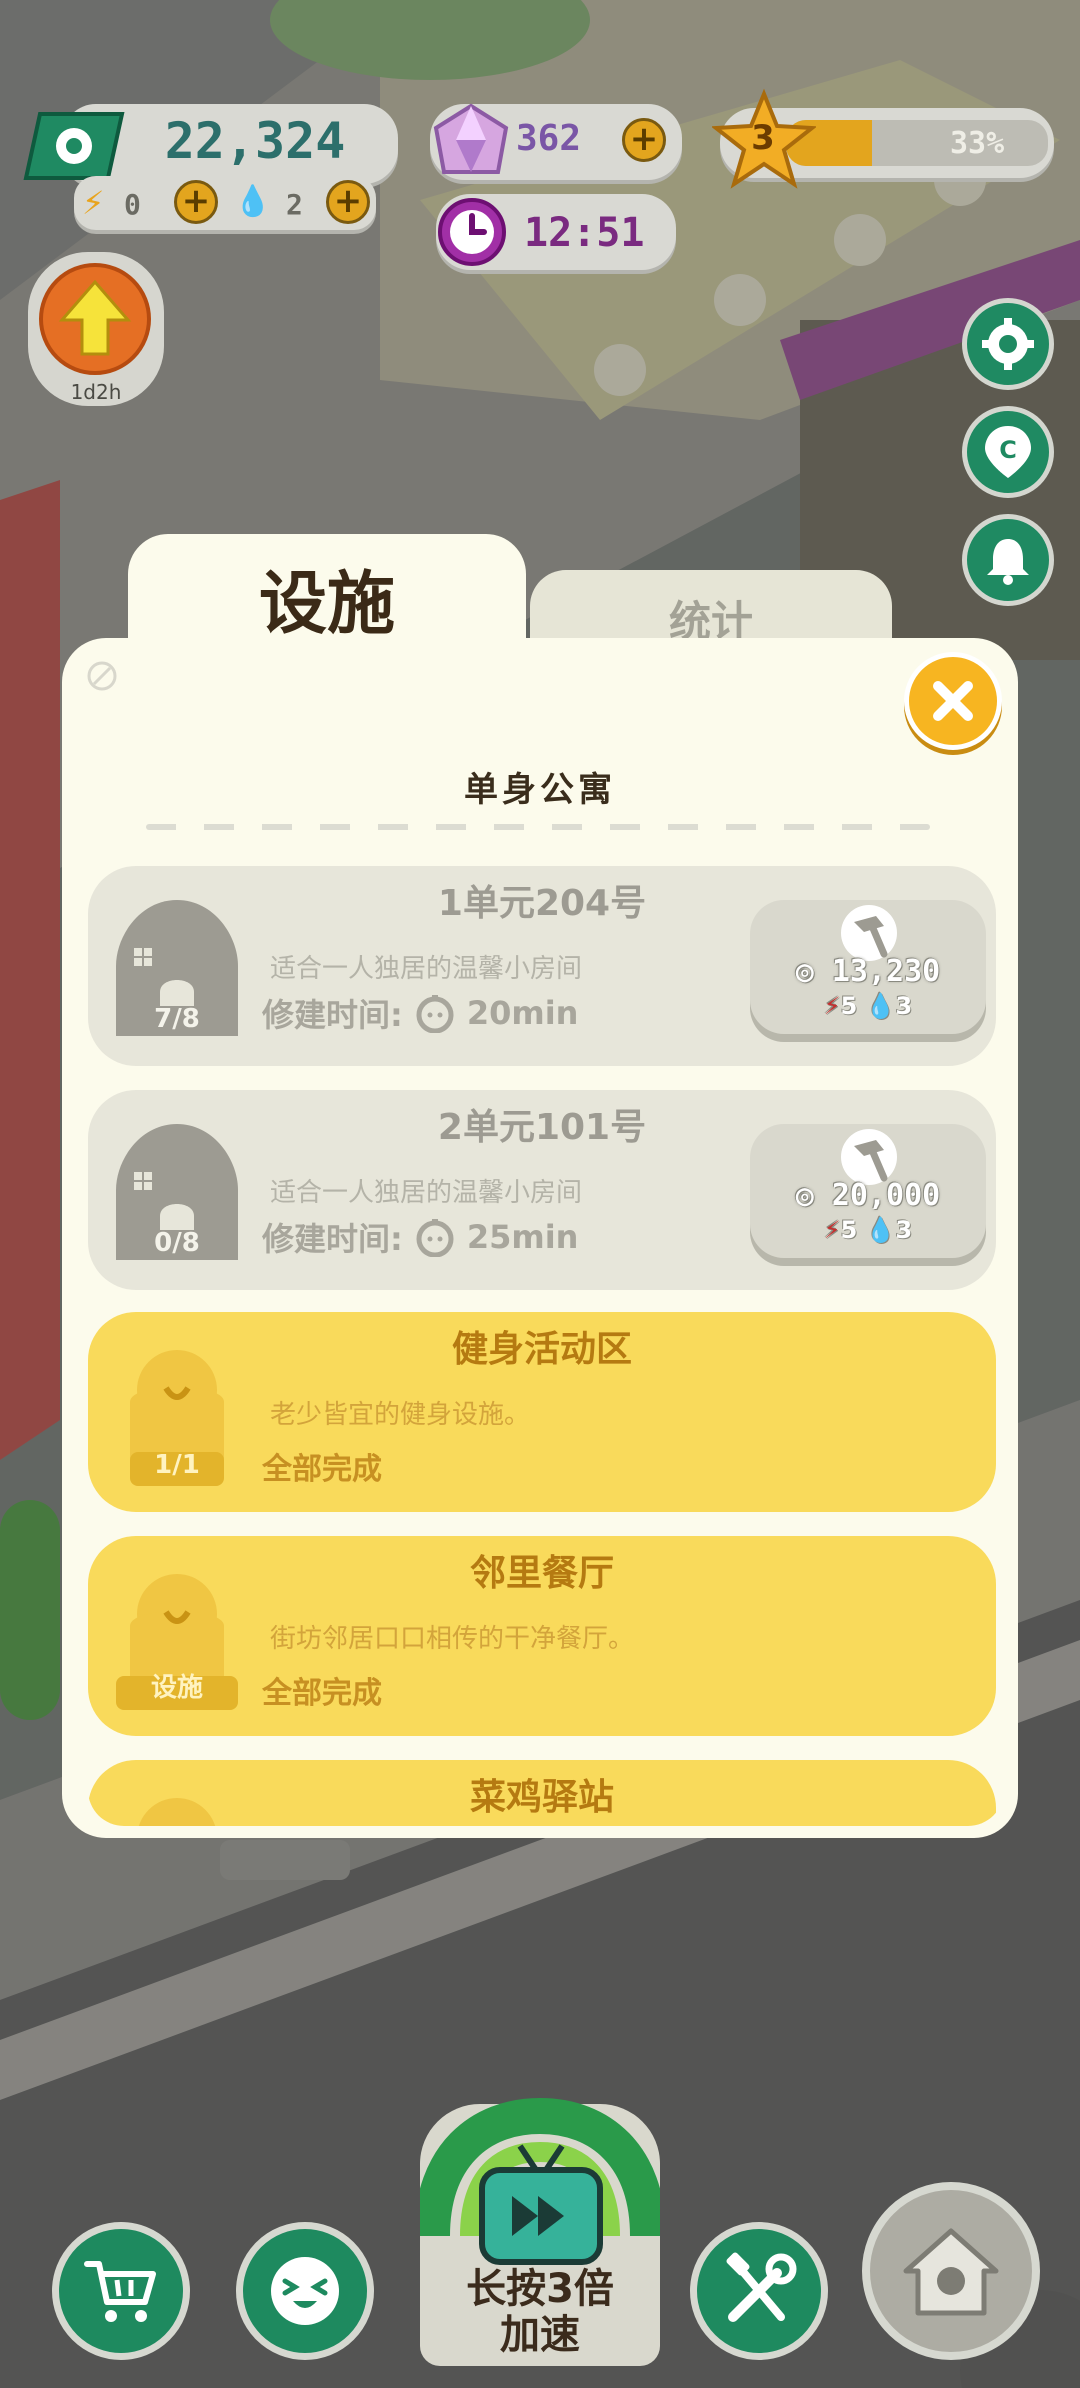 The width and height of the screenshot is (1080, 2388). What do you see at coordinates (977, 143) in the screenshot?
I see `level-progress-text: 33%` at bounding box center [977, 143].